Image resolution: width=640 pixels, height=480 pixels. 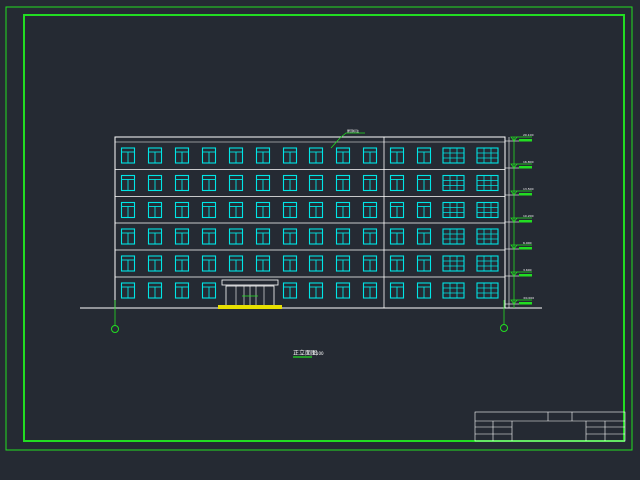 What do you see at coordinates (527, 243) in the screenshot?
I see `level-label: 6.900` at bounding box center [527, 243].